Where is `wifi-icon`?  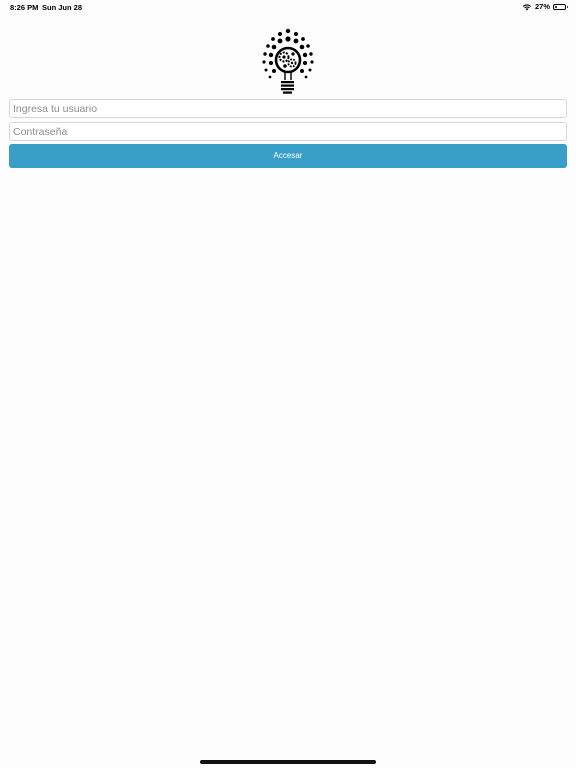 wifi-icon is located at coordinates (527, 6).